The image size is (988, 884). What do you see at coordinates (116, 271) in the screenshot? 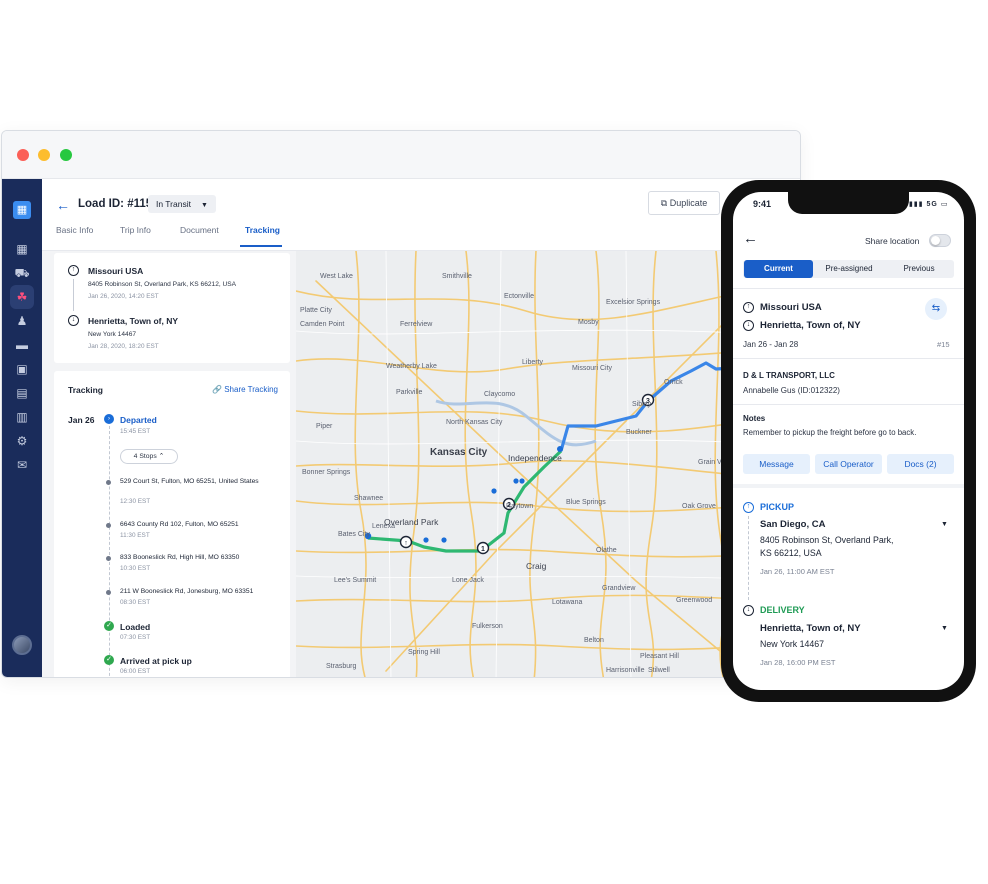
I see `origin-name: Missouri USA` at bounding box center [116, 271].